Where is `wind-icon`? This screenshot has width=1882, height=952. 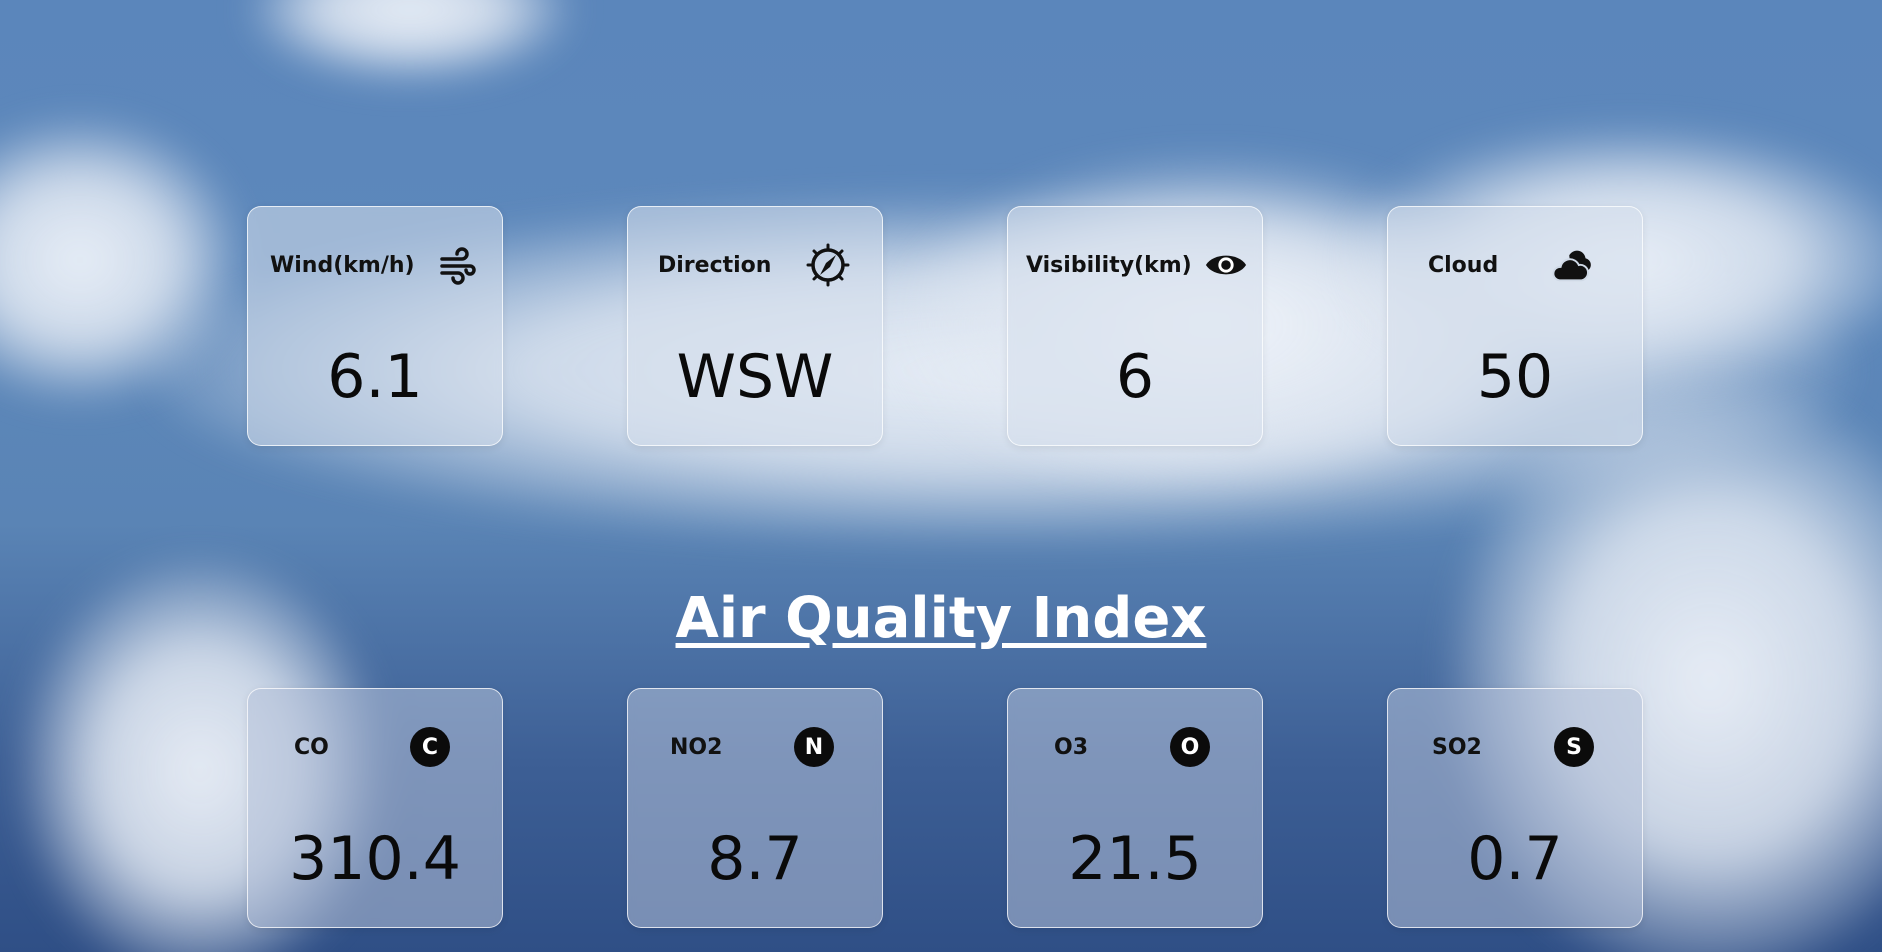
wind-icon is located at coordinates (458, 265).